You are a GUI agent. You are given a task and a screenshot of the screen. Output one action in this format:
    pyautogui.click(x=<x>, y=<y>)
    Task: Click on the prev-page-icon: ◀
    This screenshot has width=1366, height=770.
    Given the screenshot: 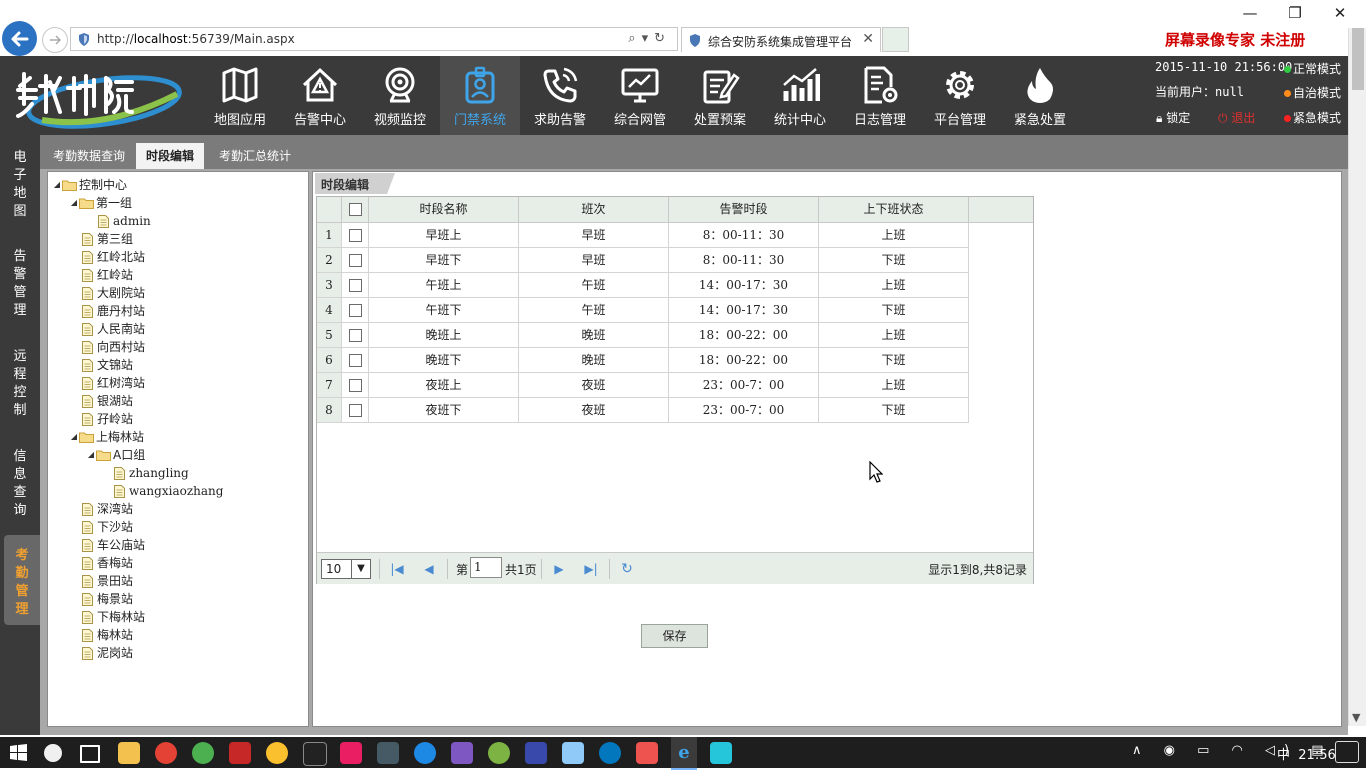 What is the action you would take?
    pyautogui.click(x=429, y=569)
    